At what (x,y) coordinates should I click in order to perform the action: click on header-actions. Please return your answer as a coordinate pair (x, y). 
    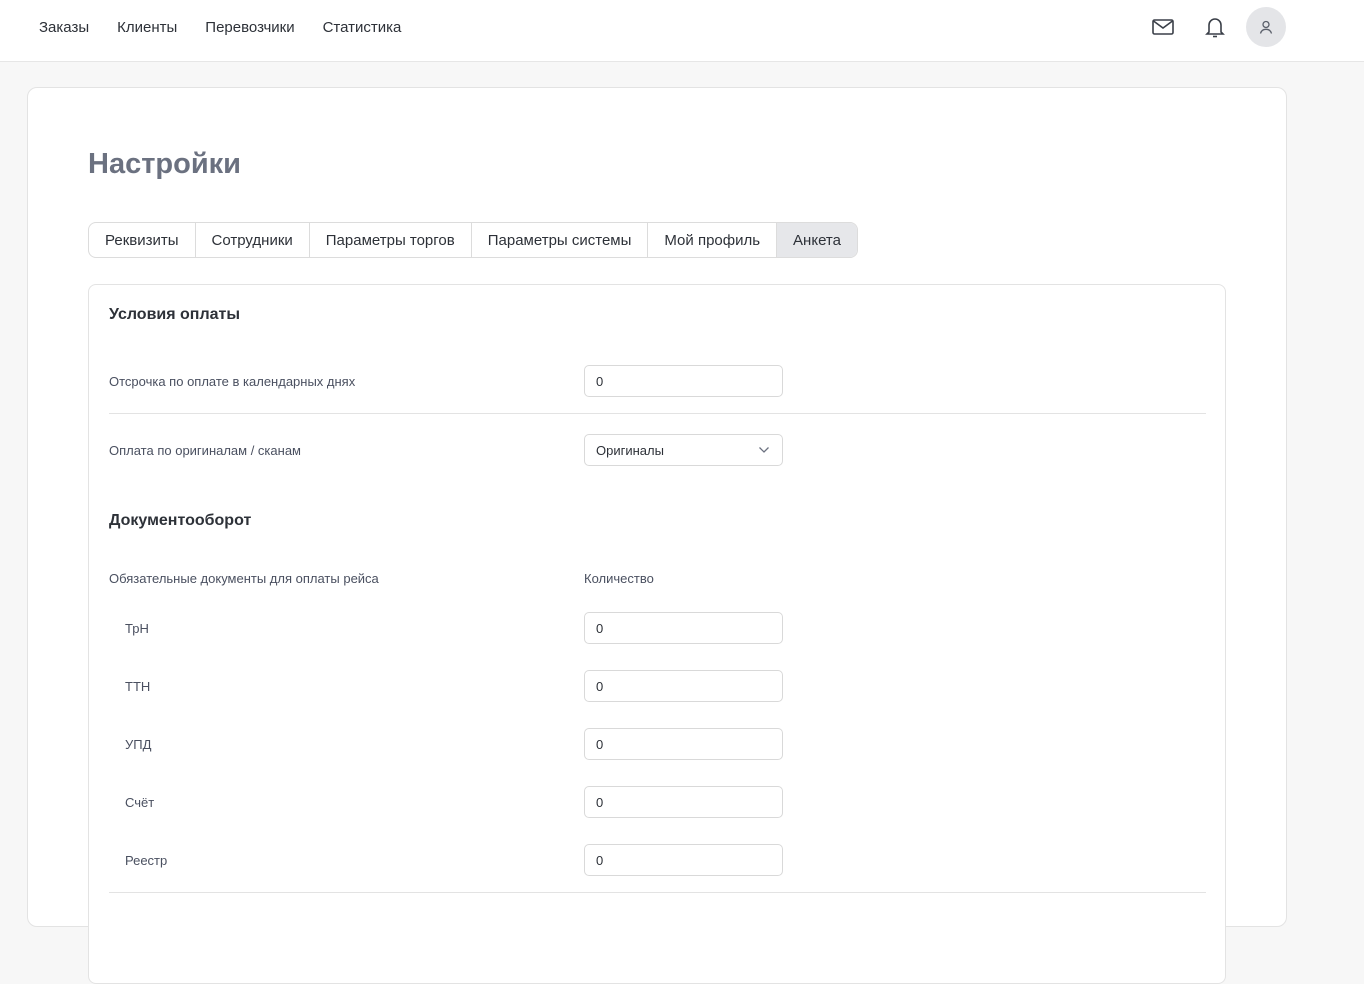
    Looking at the image, I should click on (1218, 27).